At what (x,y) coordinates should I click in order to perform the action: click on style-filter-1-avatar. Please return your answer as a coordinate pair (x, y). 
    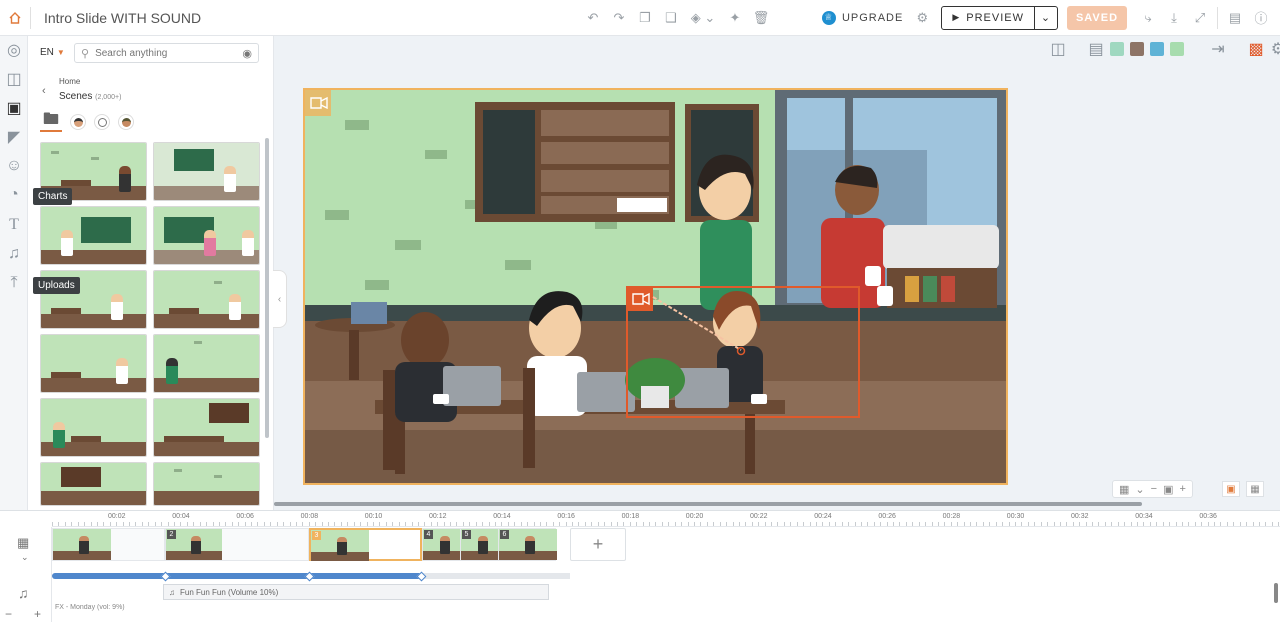
    Looking at the image, I should click on (78, 122).